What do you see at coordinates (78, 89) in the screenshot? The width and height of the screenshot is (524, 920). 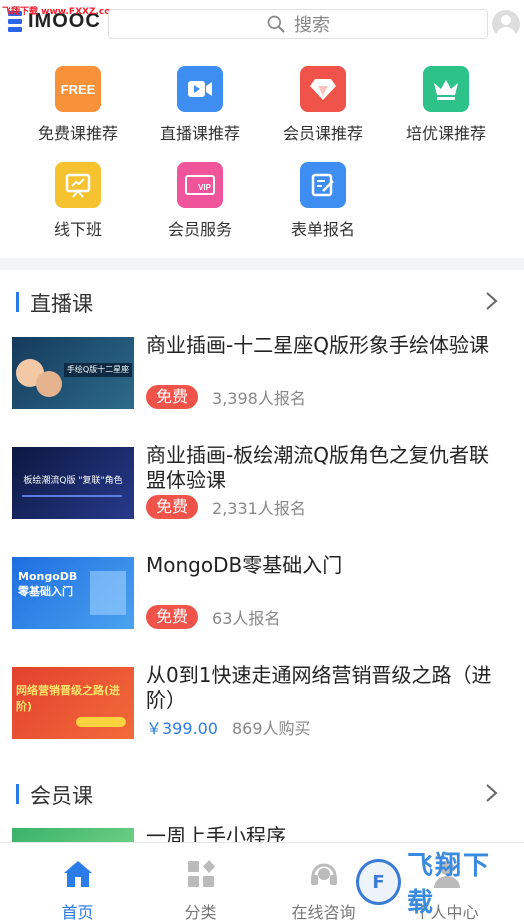 I see `free-icon: FREE` at bounding box center [78, 89].